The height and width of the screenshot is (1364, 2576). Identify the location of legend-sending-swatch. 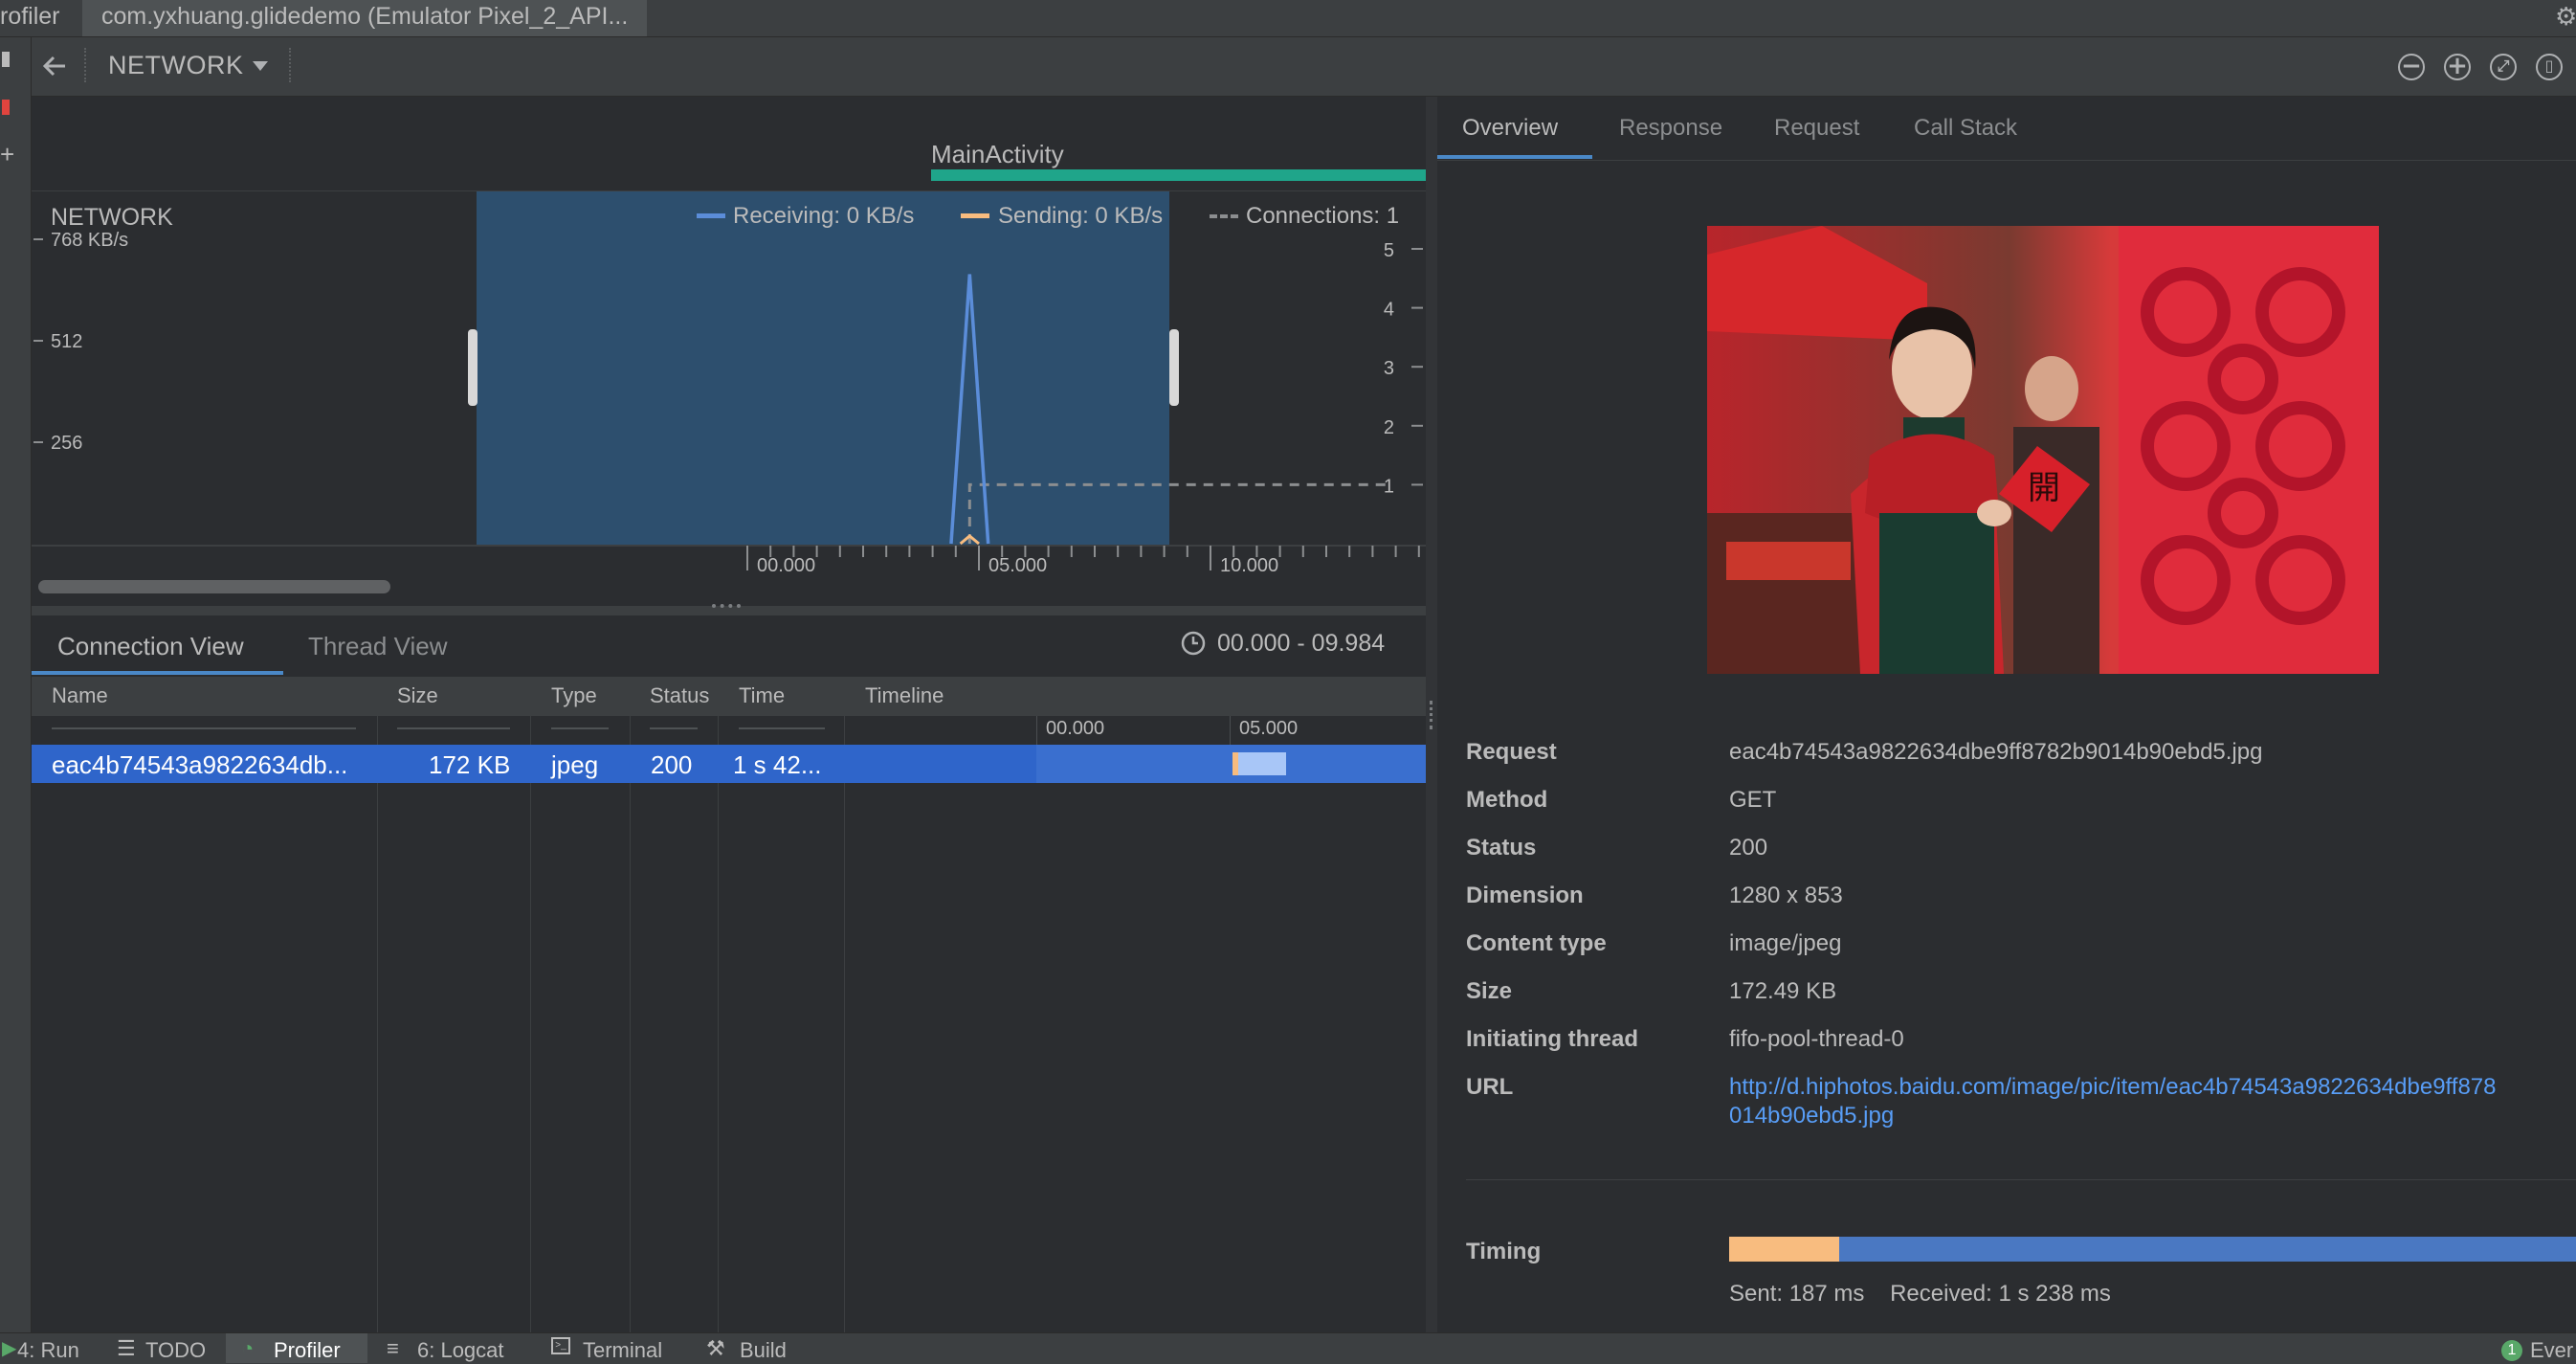
(975, 215).